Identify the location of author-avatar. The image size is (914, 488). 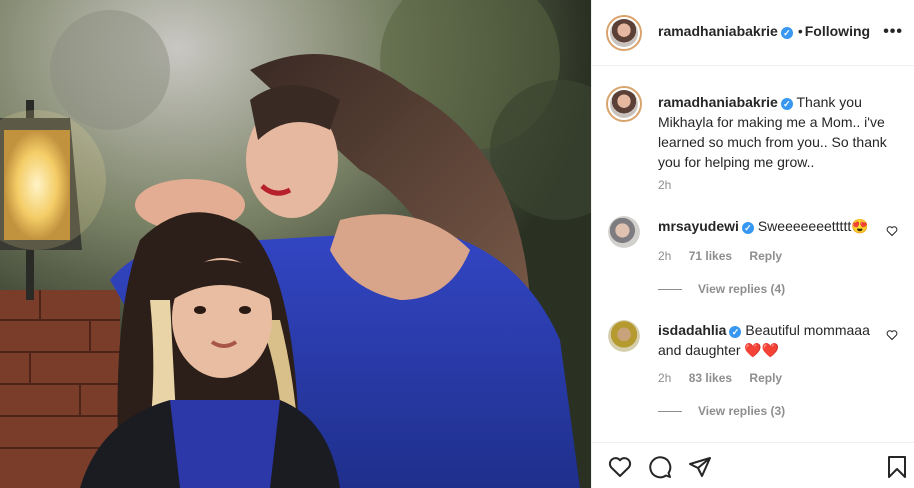
(624, 33).